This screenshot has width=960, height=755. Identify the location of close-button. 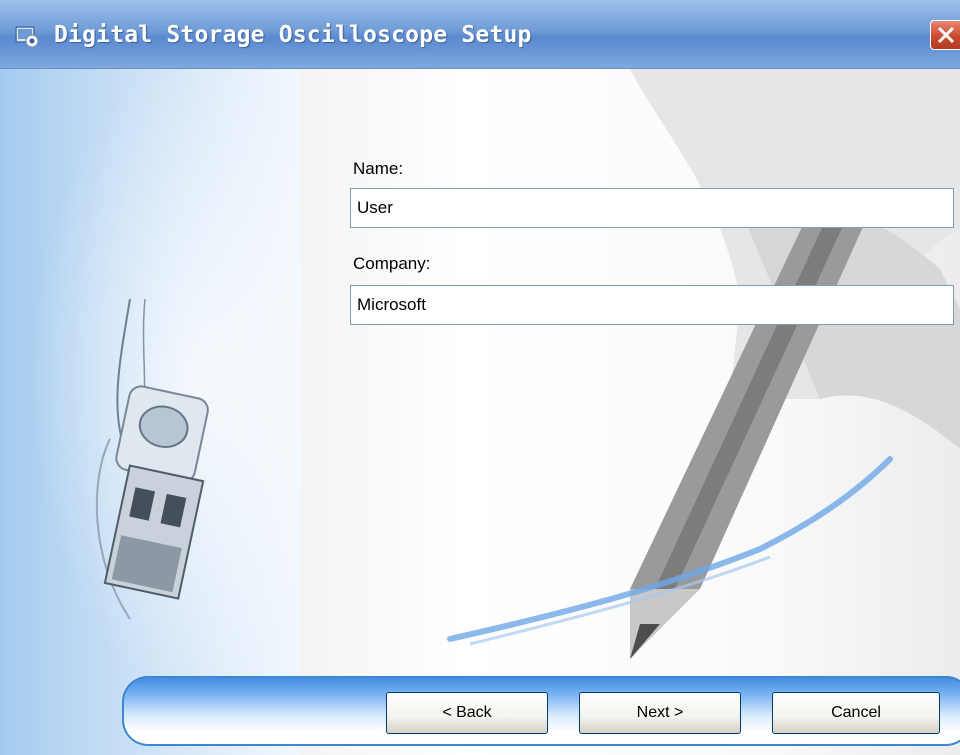
(945, 35).